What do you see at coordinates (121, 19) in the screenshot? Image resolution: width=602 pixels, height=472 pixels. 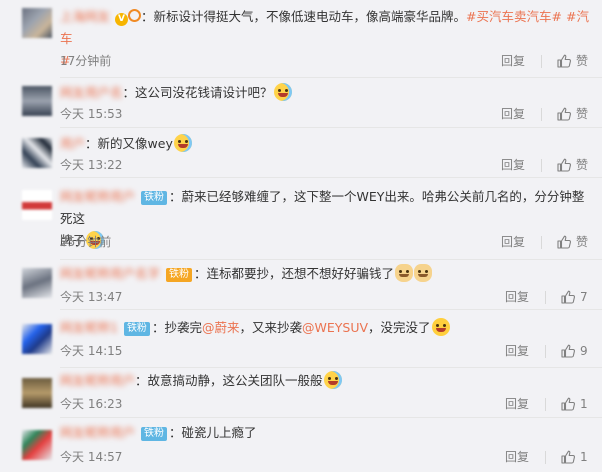 I see `verified-badge-icon: V` at bounding box center [121, 19].